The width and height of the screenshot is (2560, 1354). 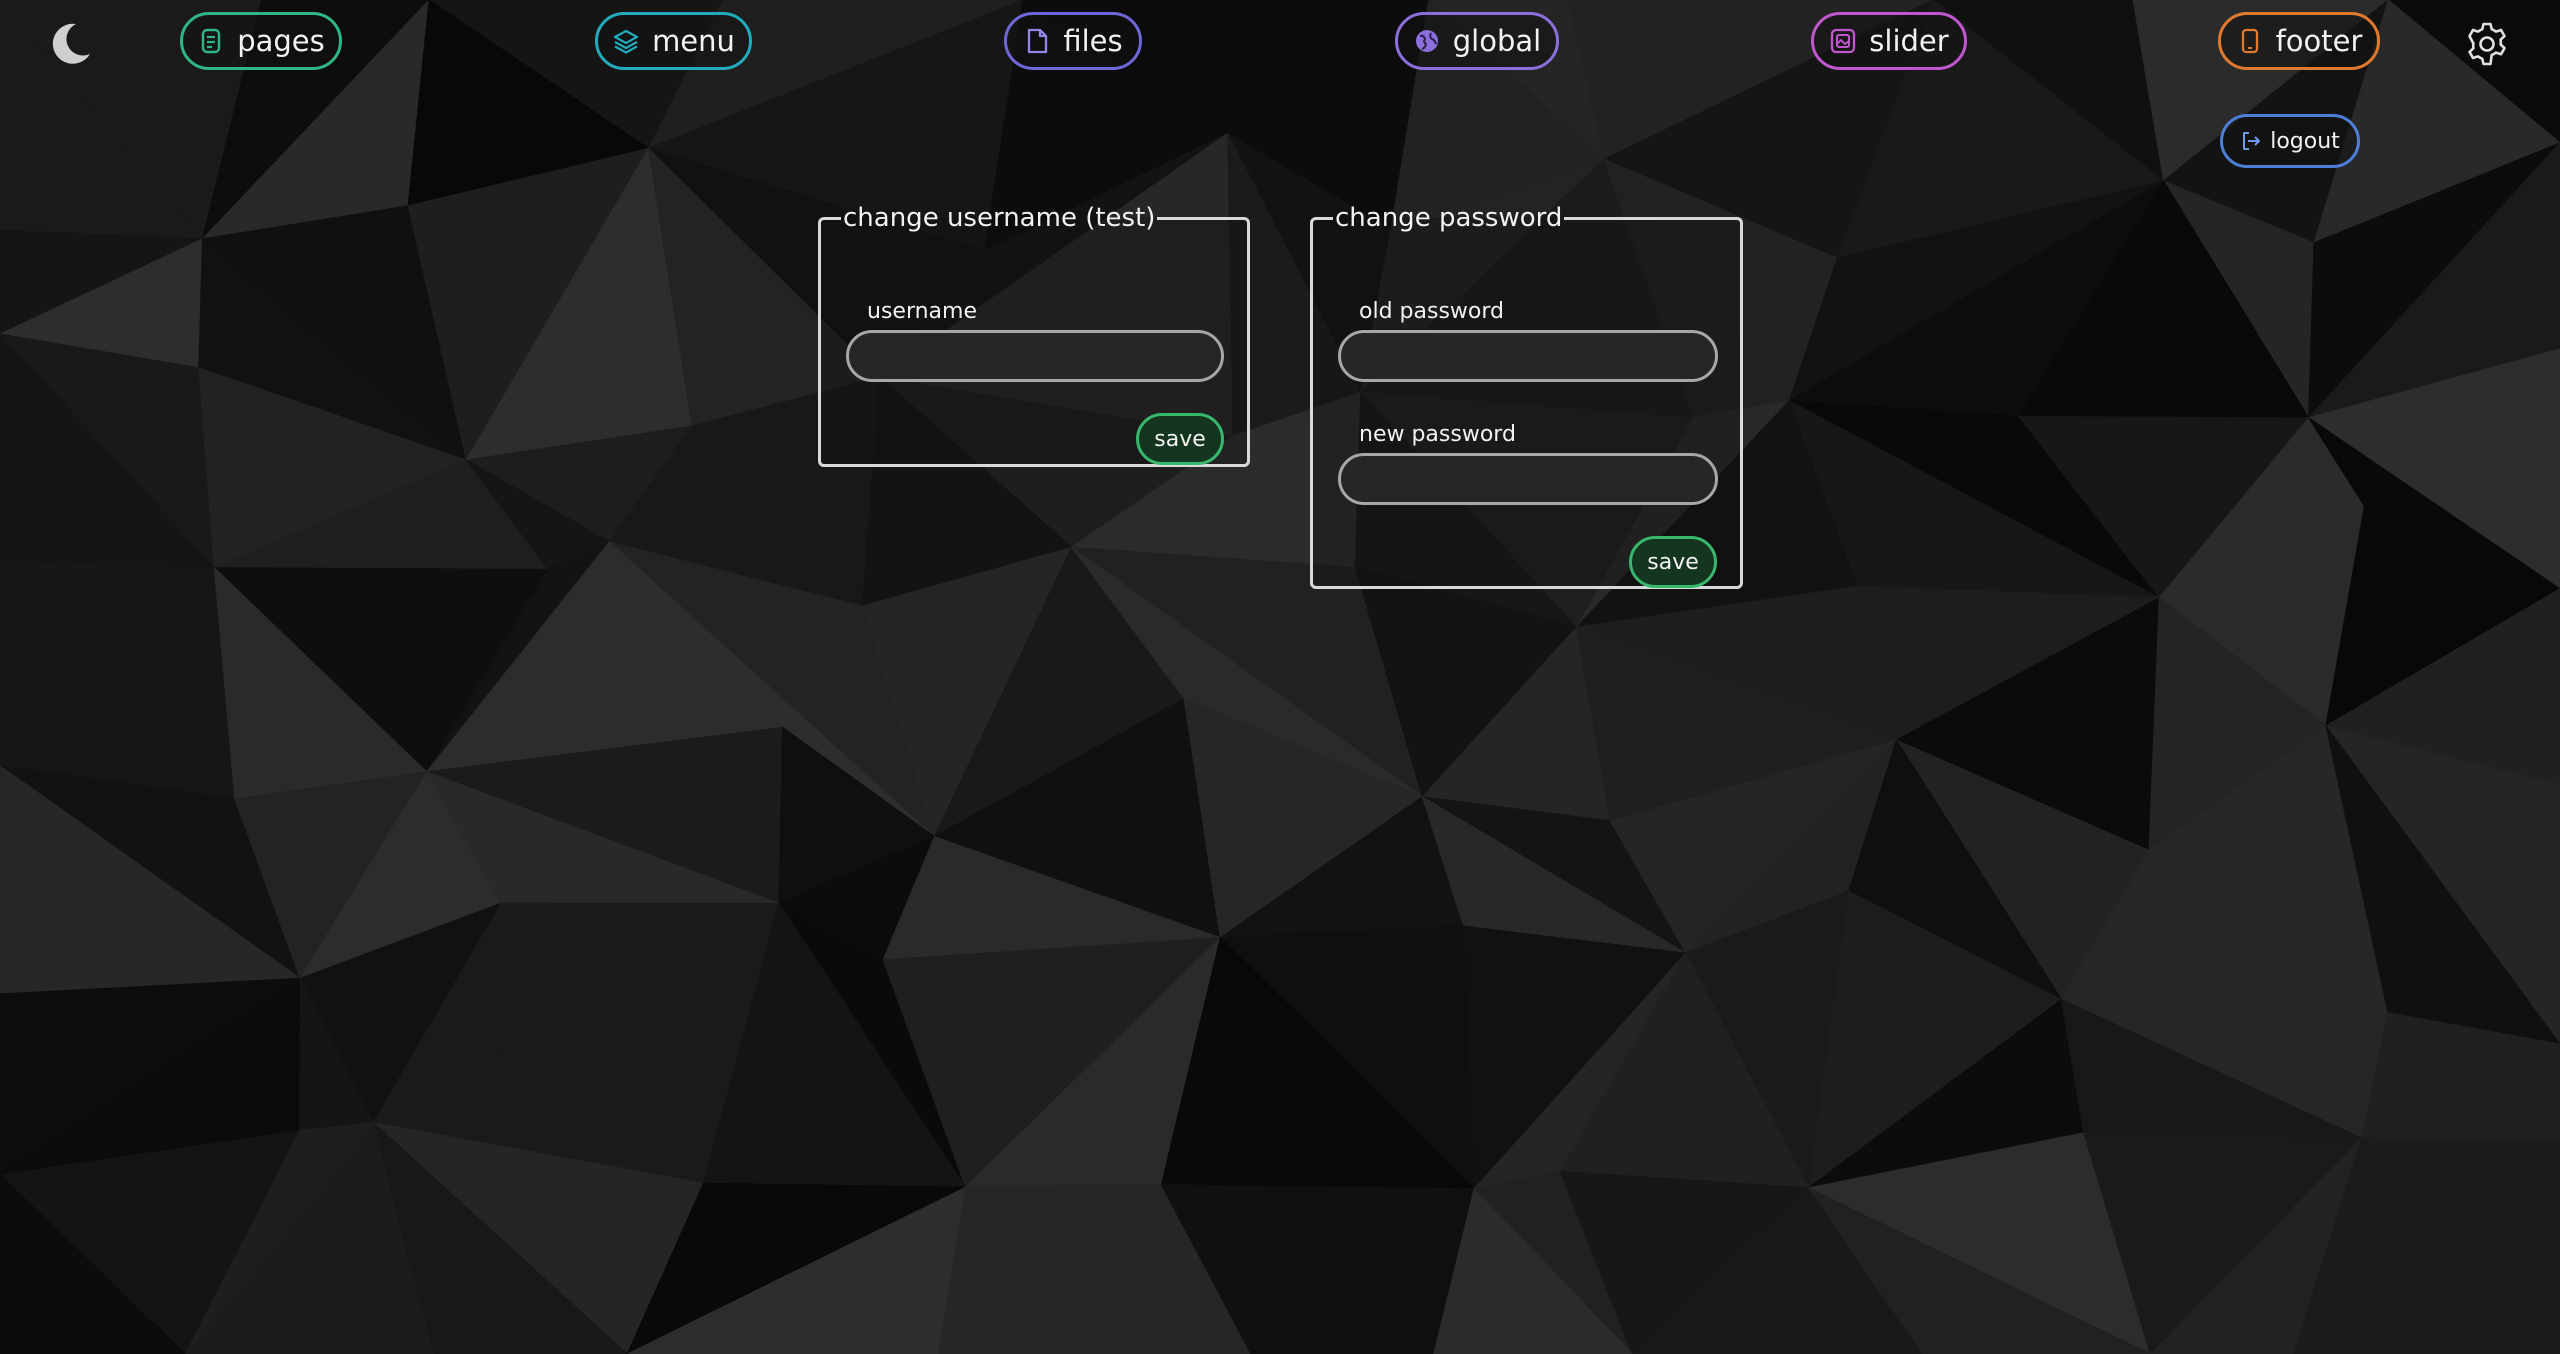 What do you see at coordinates (281, 41) in the screenshot?
I see `nav-pages-label: pages` at bounding box center [281, 41].